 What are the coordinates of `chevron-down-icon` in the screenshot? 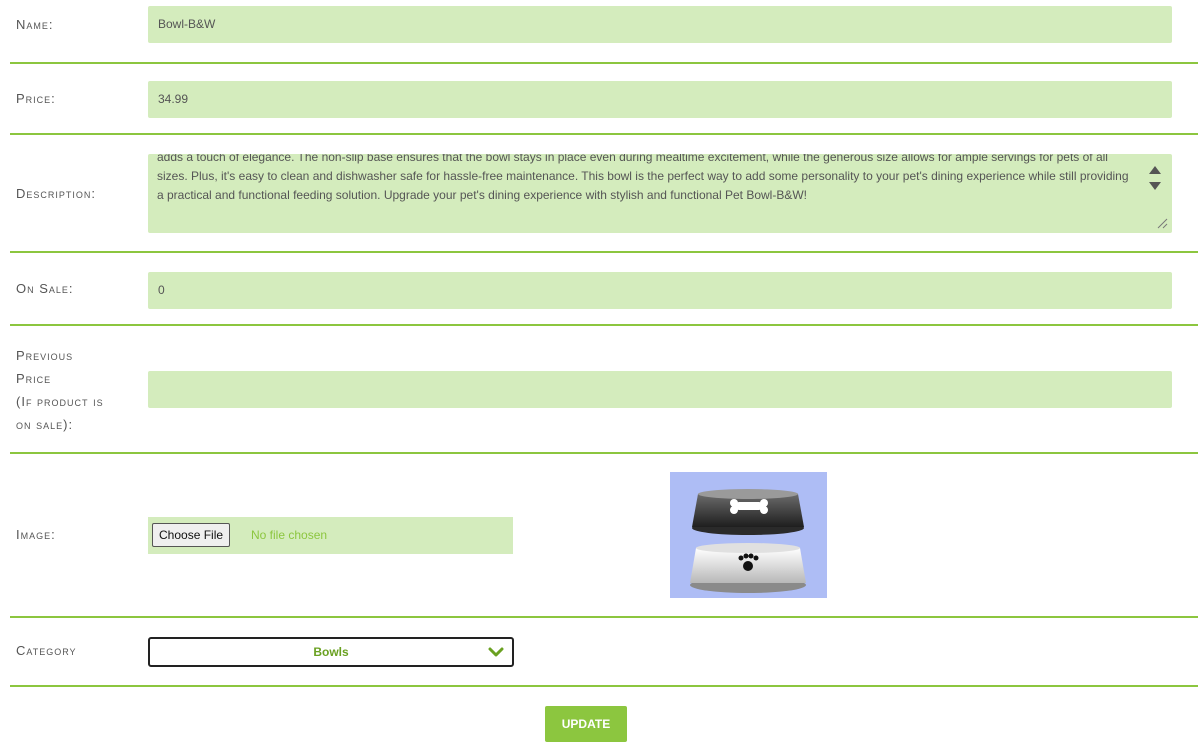 It's located at (496, 652).